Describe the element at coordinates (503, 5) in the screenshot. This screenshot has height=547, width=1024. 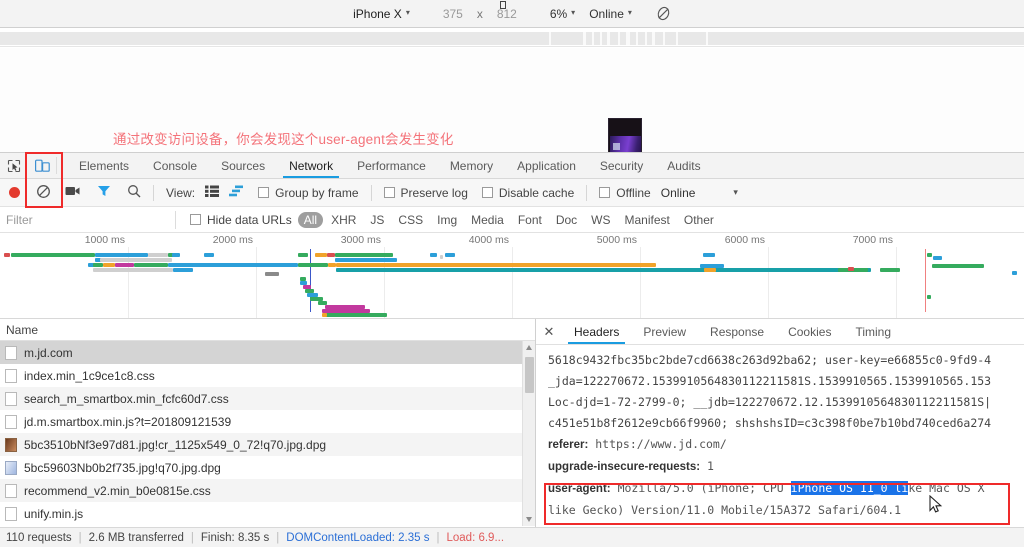
I see `text-cursor-icon` at that location.